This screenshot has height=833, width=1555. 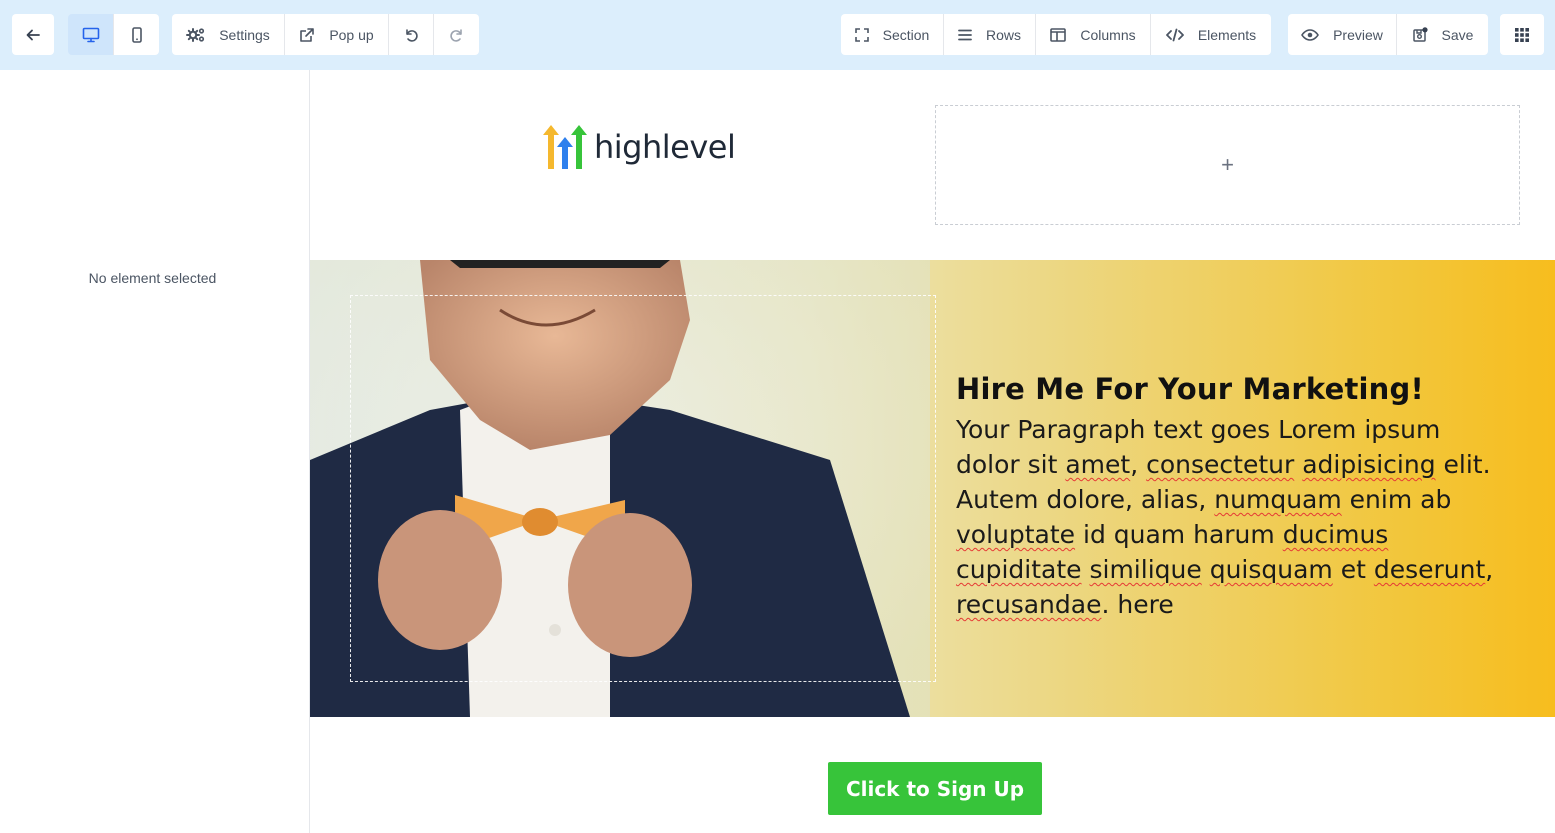 I want to click on section-button: Section, so click(x=892, y=34).